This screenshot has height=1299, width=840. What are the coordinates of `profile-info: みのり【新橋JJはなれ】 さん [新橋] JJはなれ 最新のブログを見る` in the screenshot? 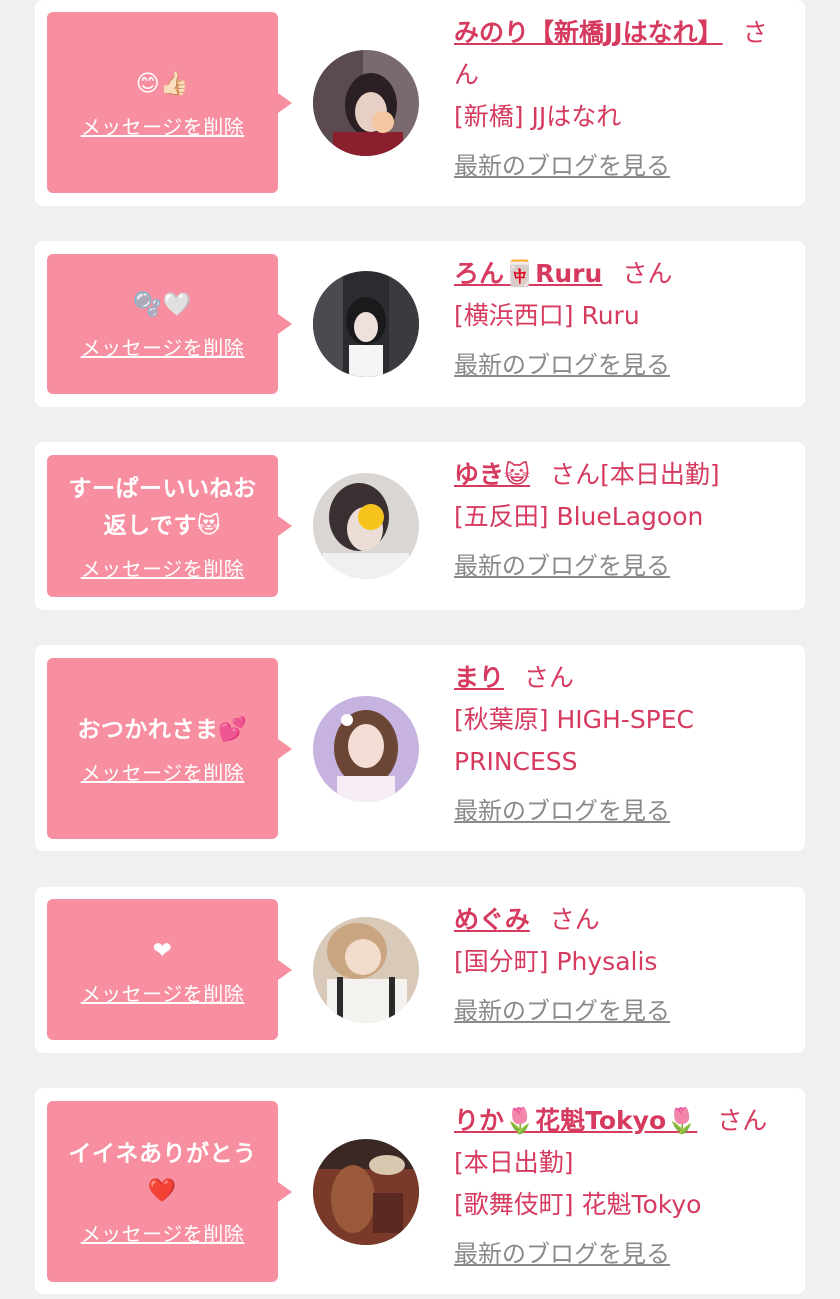 It's located at (614, 99).